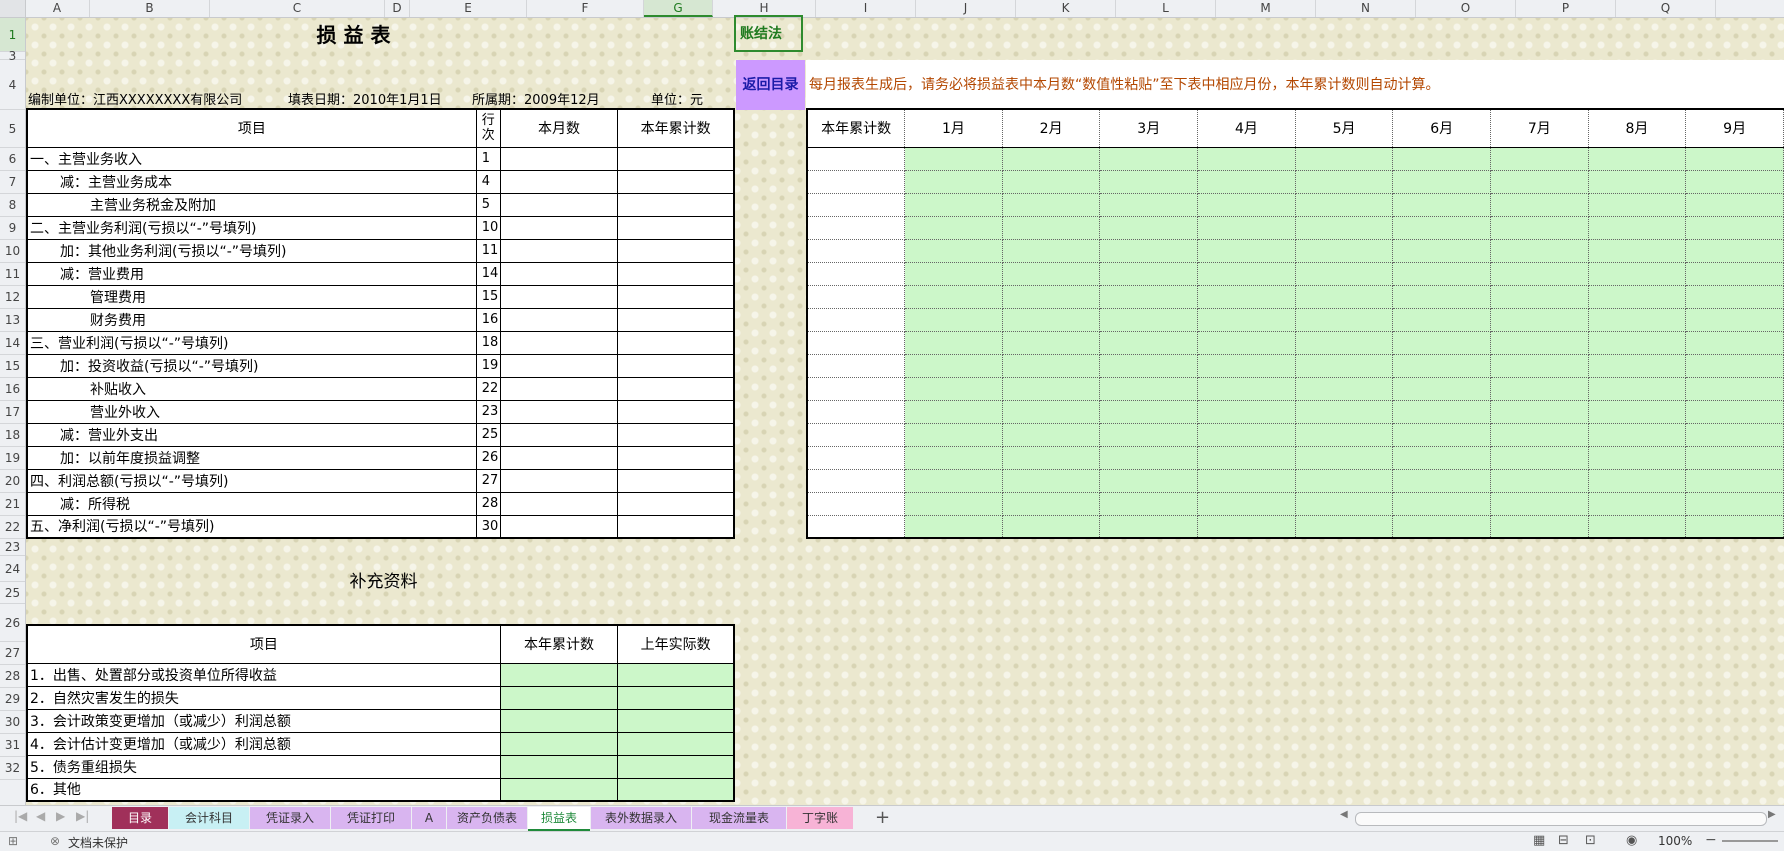 The width and height of the screenshot is (1784, 851). Describe the element at coordinates (1466, 8) in the screenshot. I see `column-header-o: O` at that location.